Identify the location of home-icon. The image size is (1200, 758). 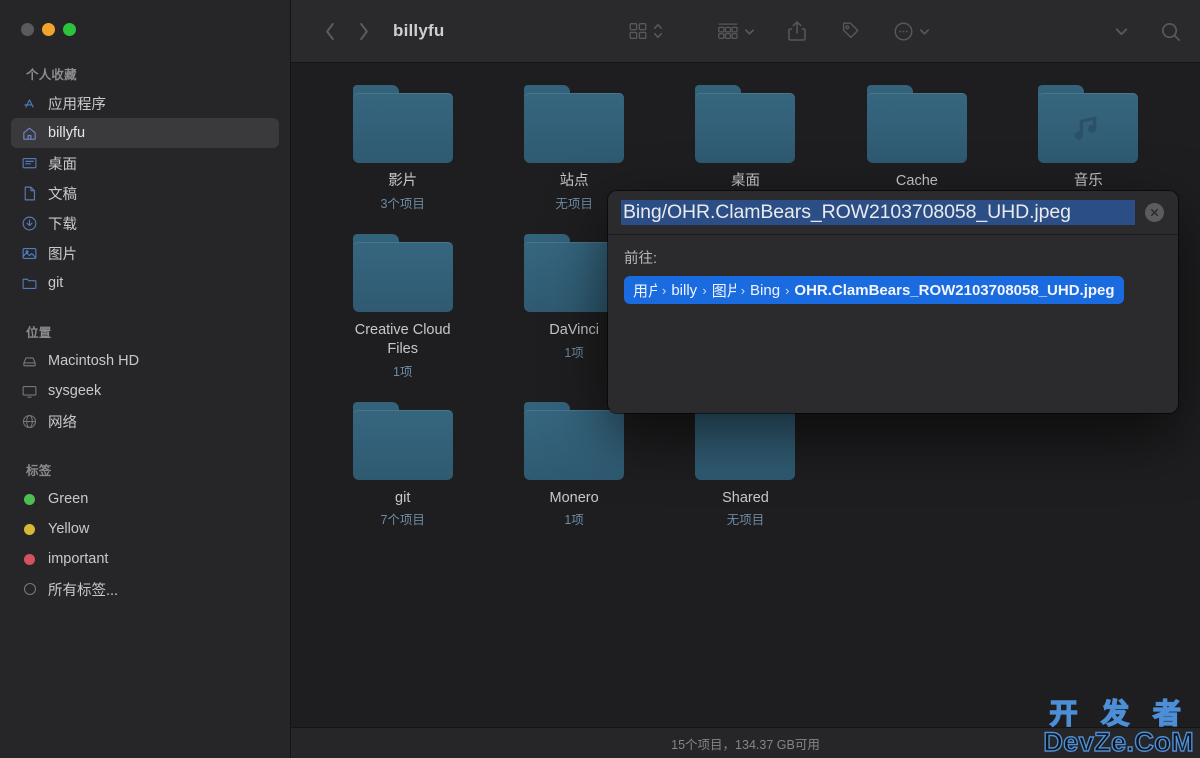
(29, 133).